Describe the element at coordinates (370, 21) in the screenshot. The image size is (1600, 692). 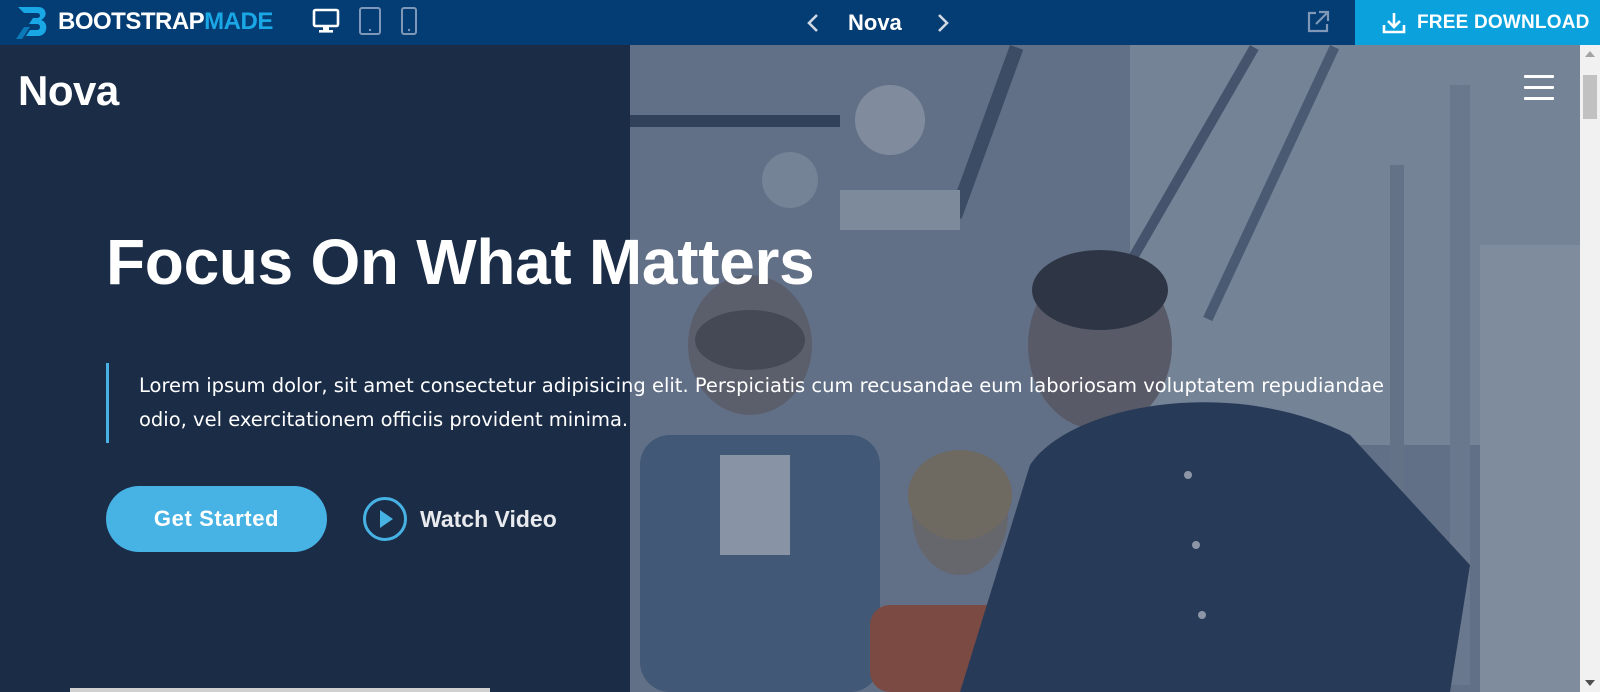
I see `tablet-icon` at that location.